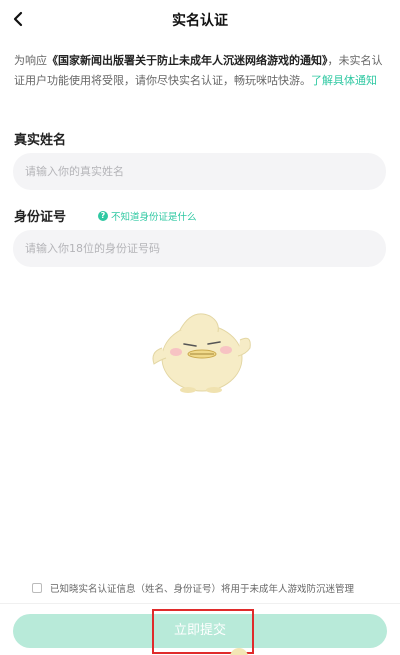  Describe the element at coordinates (199, 248) in the screenshot. I see `id-number-input` at that location.